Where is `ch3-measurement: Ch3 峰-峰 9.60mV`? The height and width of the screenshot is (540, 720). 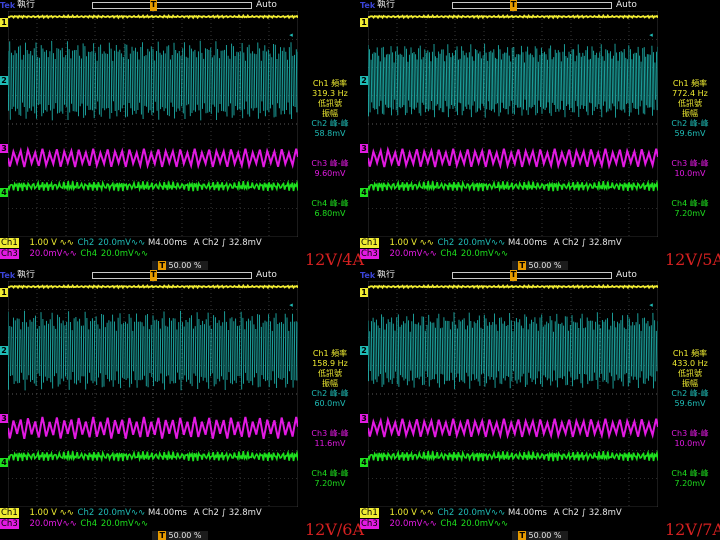 ch3-measurement: Ch3 峰-峰 9.60mV is located at coordinates (330, 169).